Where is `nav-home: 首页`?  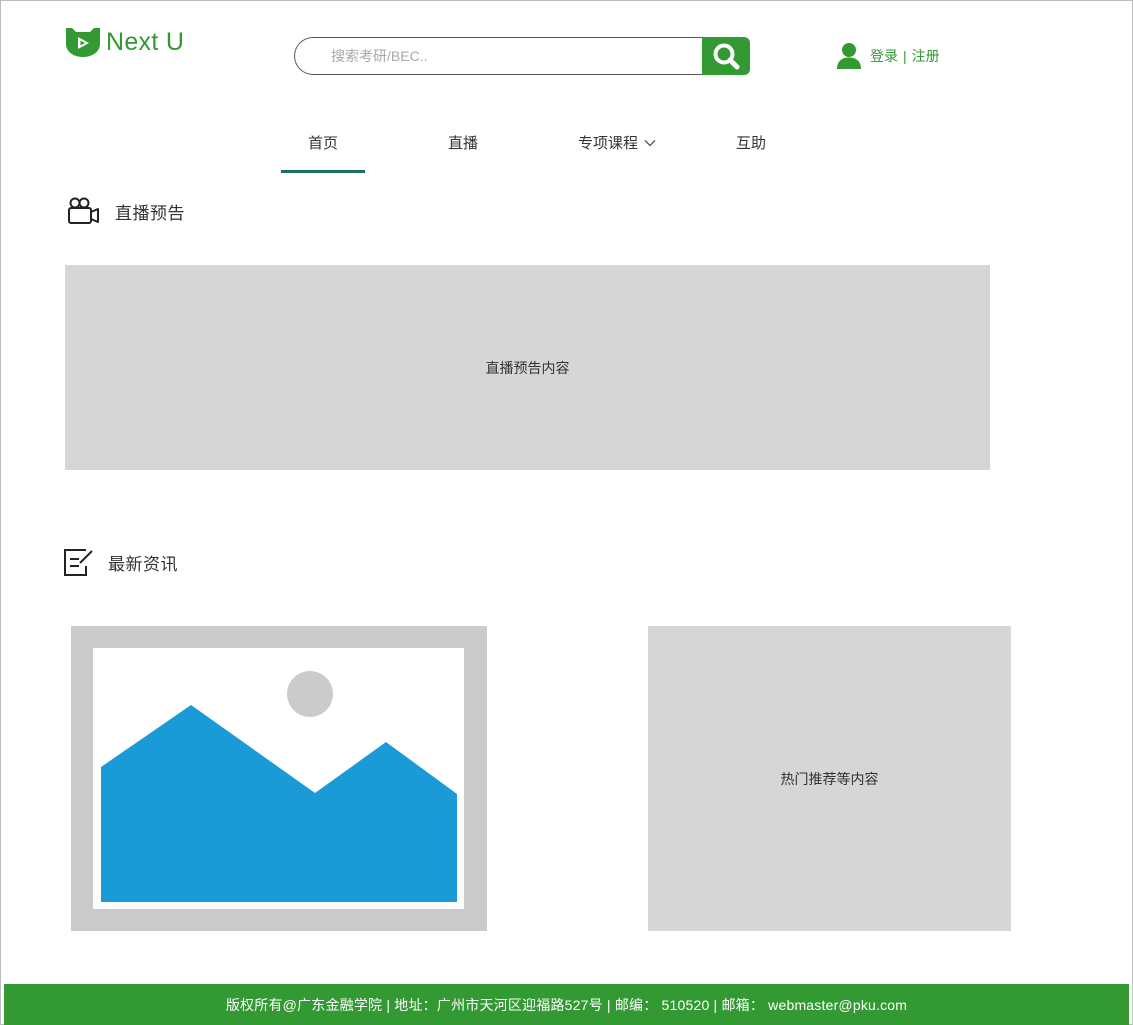 nav-home: 首页 is located at coordinates (323, 152).